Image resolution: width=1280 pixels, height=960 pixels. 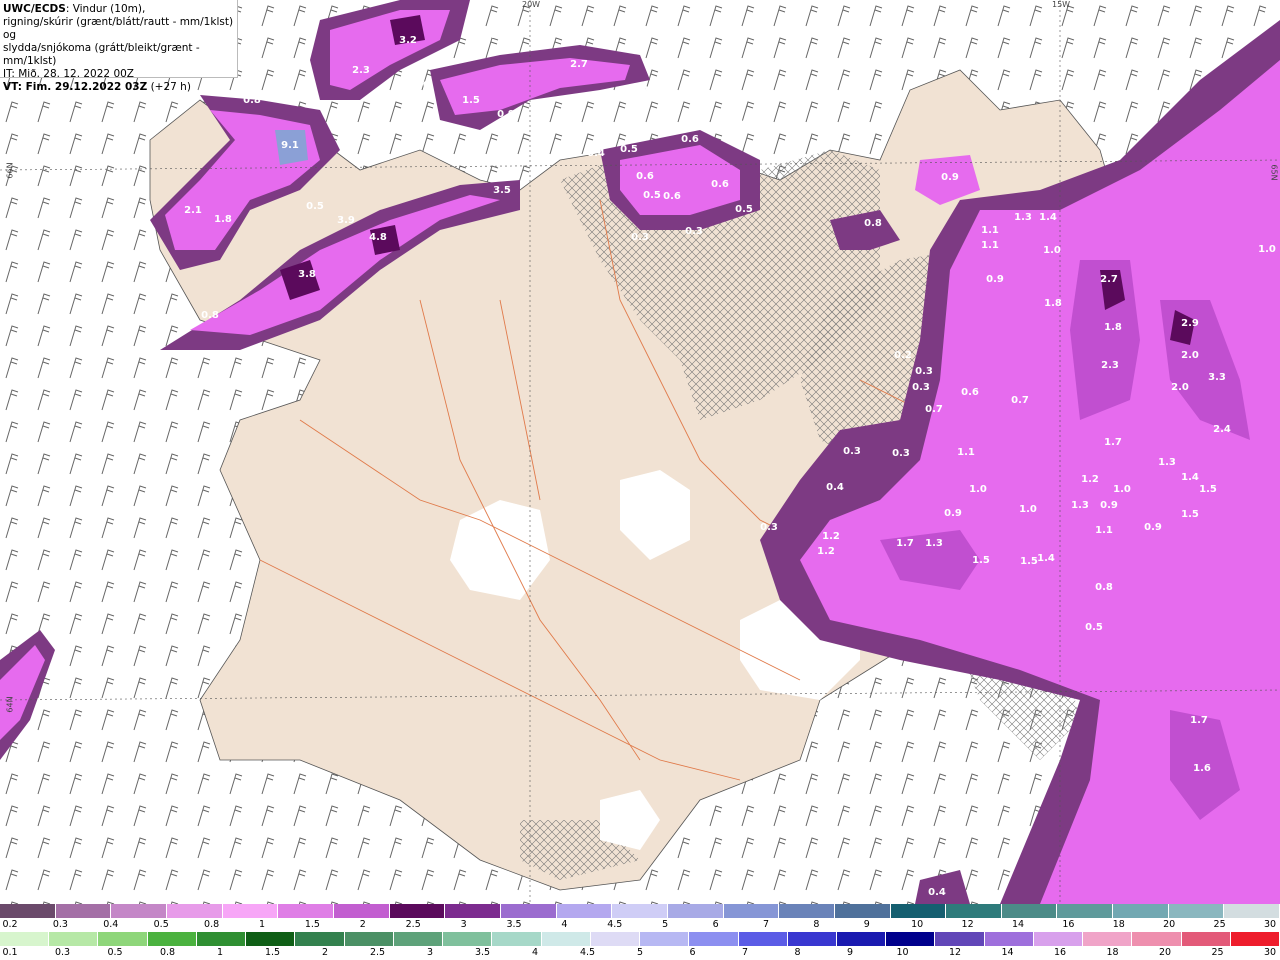 I want to click on legend-label: 2.5, so click(x=413, y=924).